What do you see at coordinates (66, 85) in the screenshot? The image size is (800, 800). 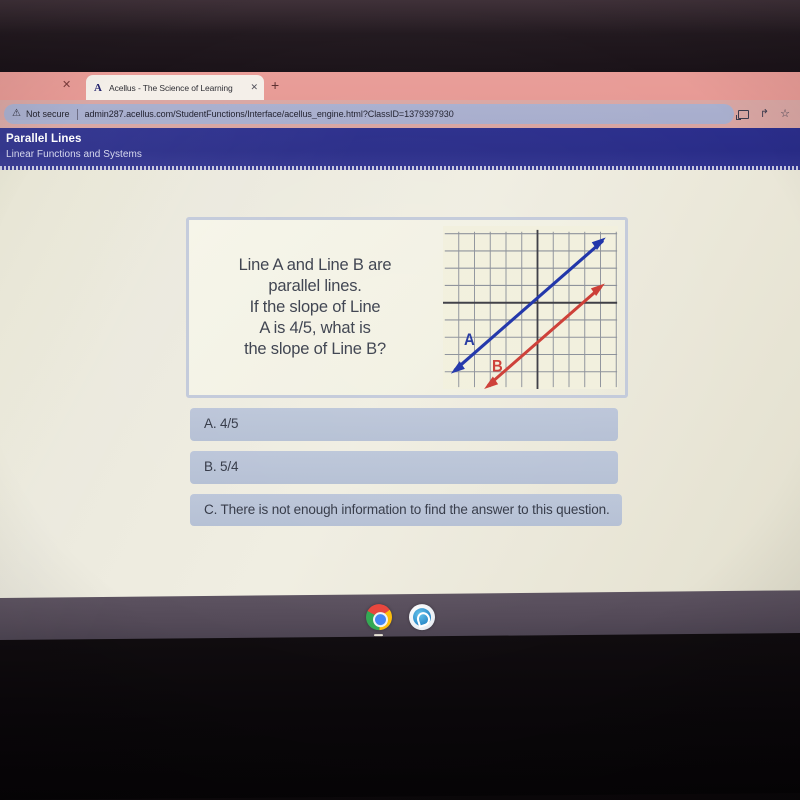 I see `left-close-icon: ✕` at bounding box center [66, 85].